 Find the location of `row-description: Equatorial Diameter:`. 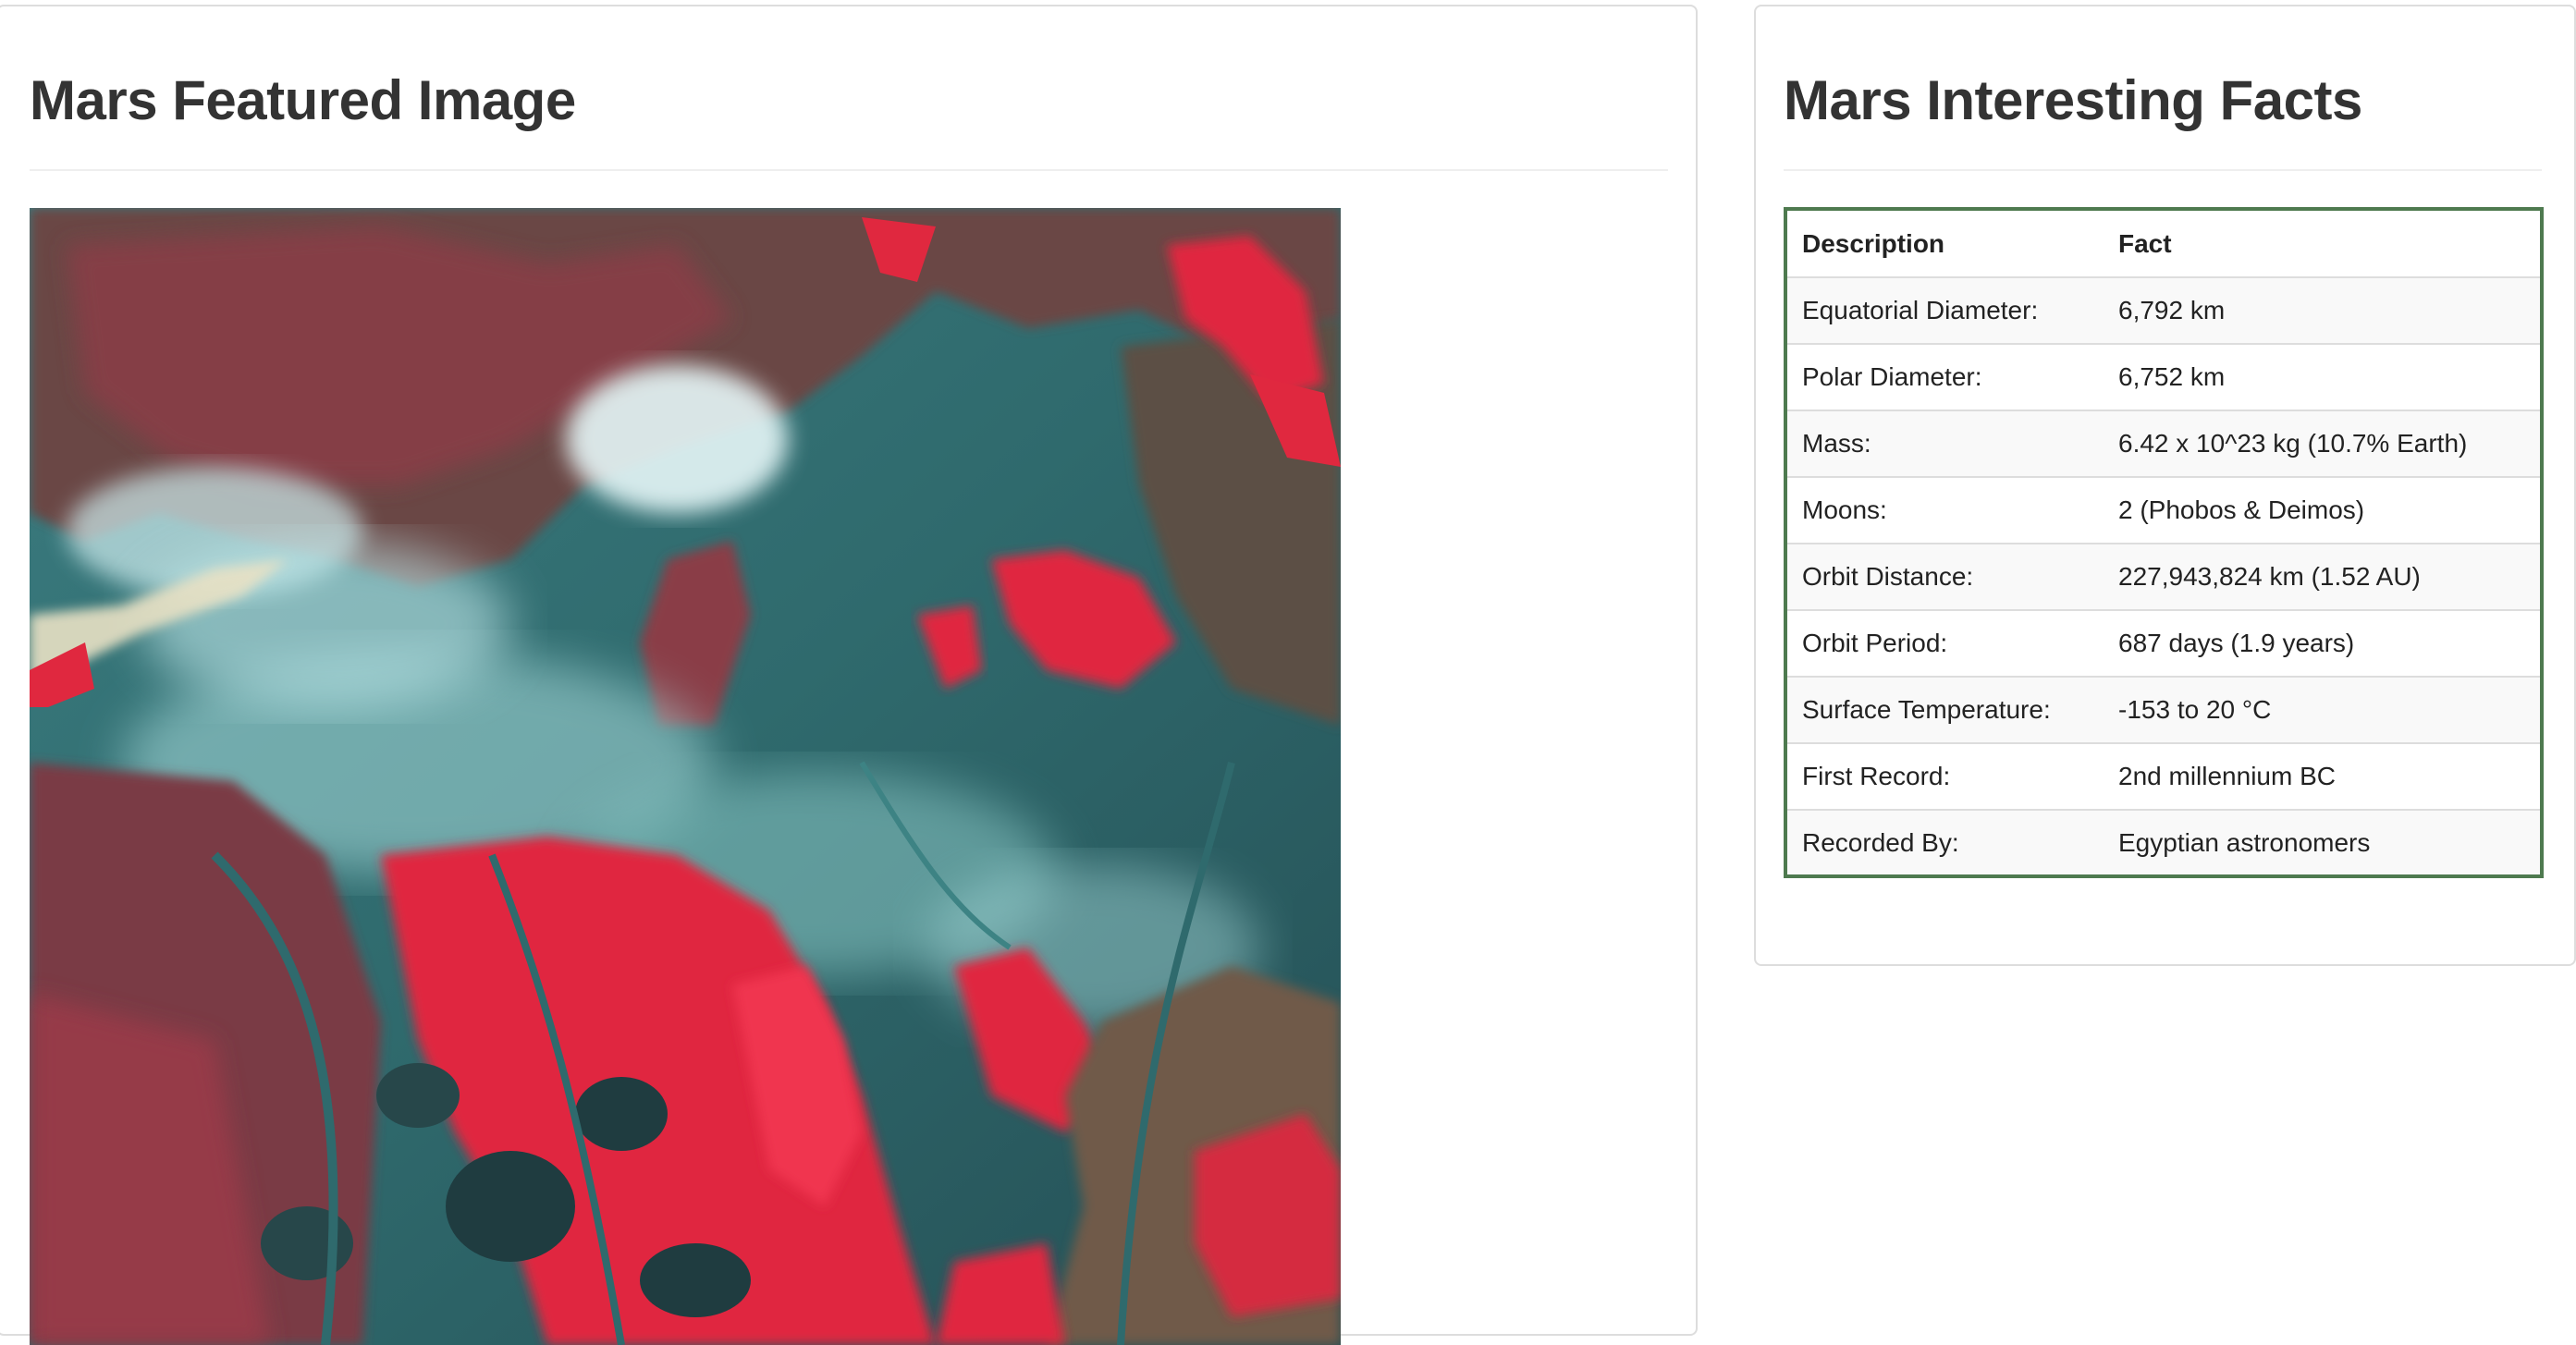

row-description: Equatorial Diameter: is located at coordinates (1944, 310).